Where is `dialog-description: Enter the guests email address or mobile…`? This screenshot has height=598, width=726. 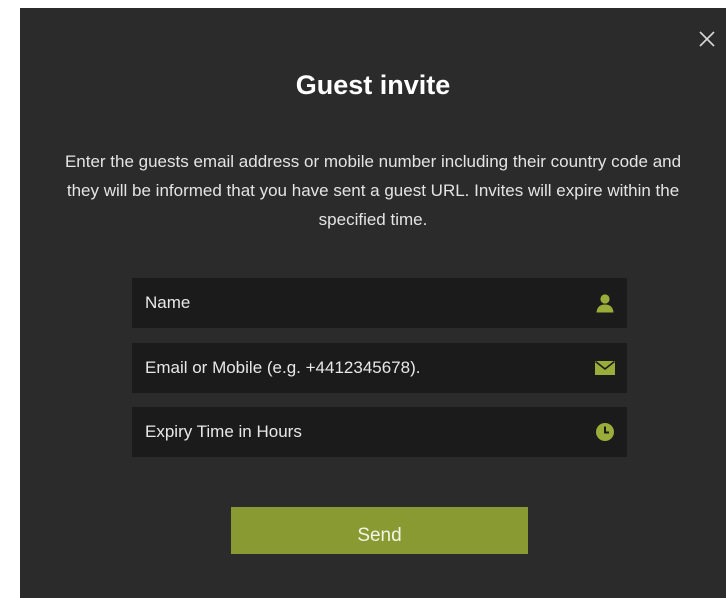
dialog-description: Enter the guests email address or mobile… is located at coordinates (373, 190).